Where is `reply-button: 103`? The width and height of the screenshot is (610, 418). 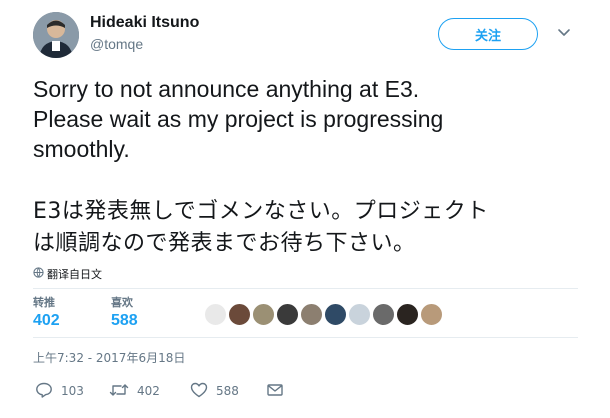
reply-button: 103 is located at coordinates (59, 391).